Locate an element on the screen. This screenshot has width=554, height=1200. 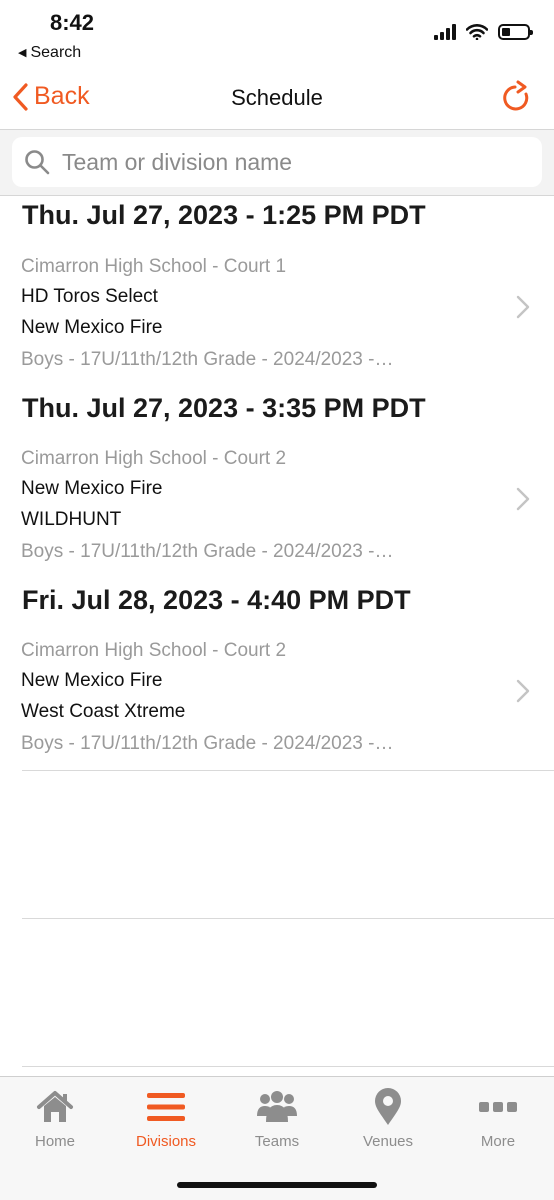
game-team-2: WILDHUNT is located at coordinates (71, 519).